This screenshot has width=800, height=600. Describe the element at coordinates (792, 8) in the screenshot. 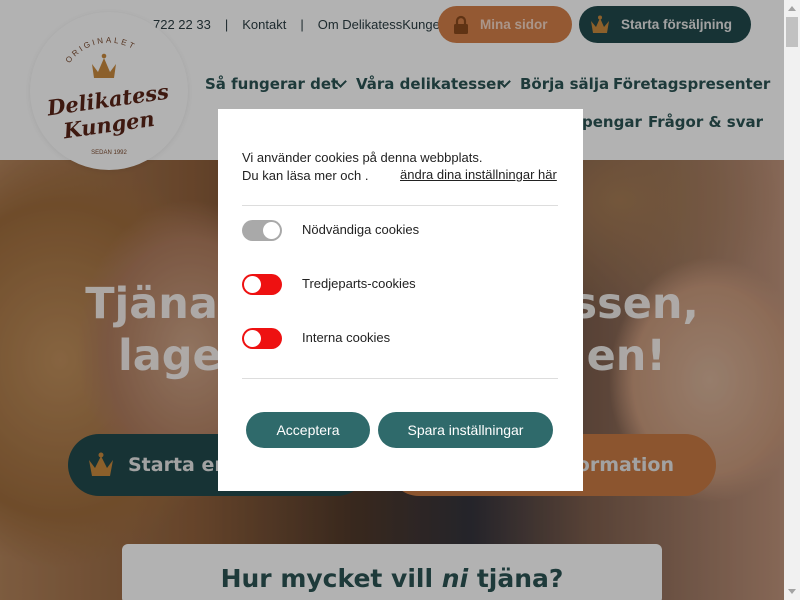

I see `scroll-up-icon` at that location.